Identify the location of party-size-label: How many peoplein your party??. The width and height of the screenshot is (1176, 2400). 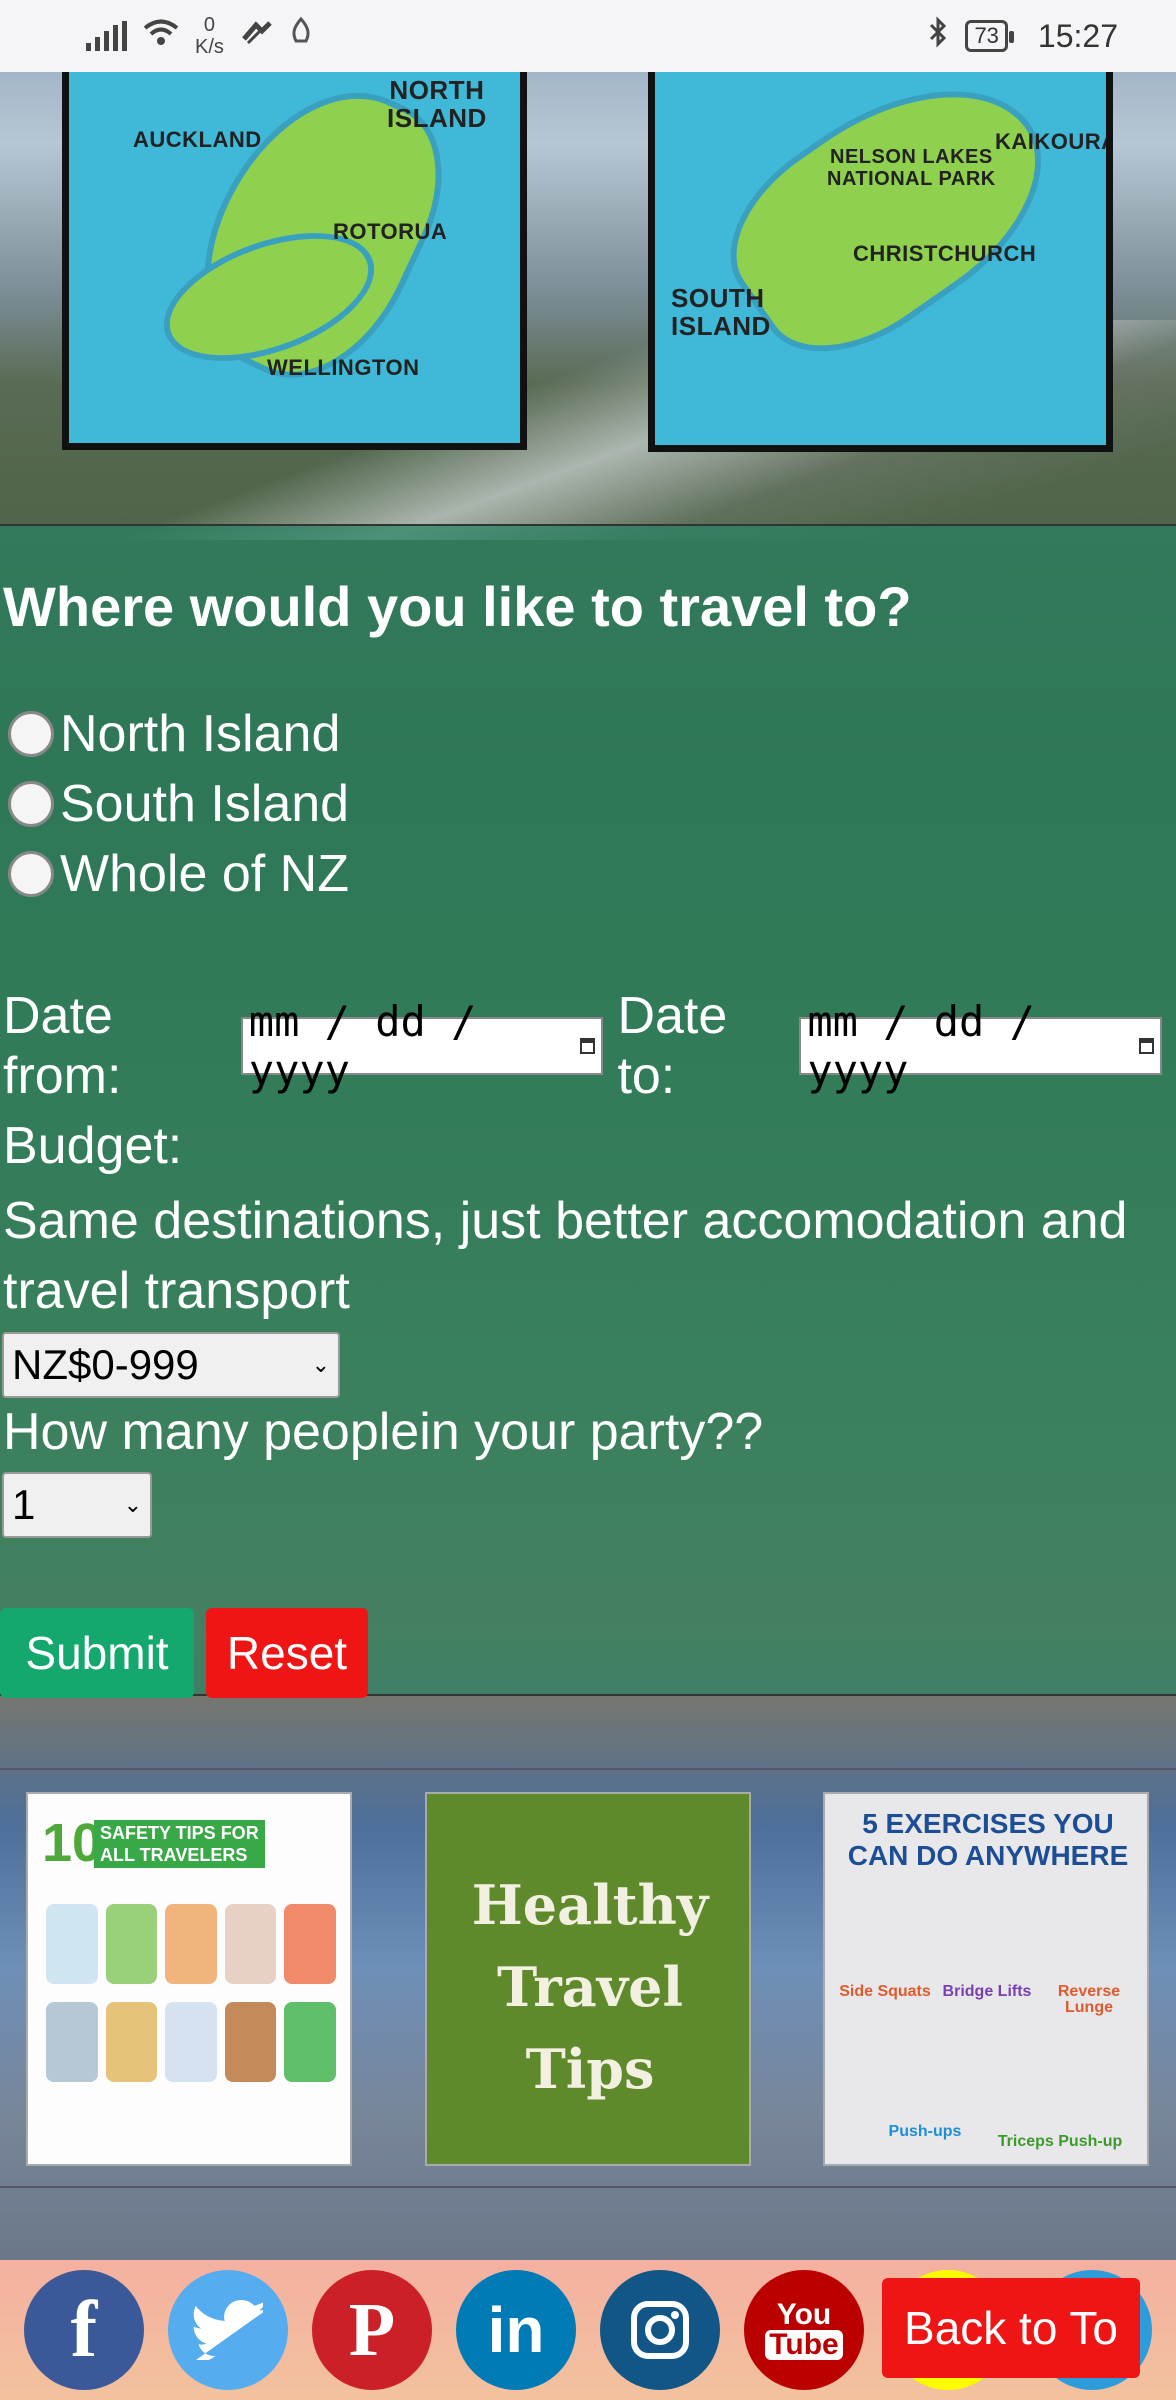
(383, 1432).